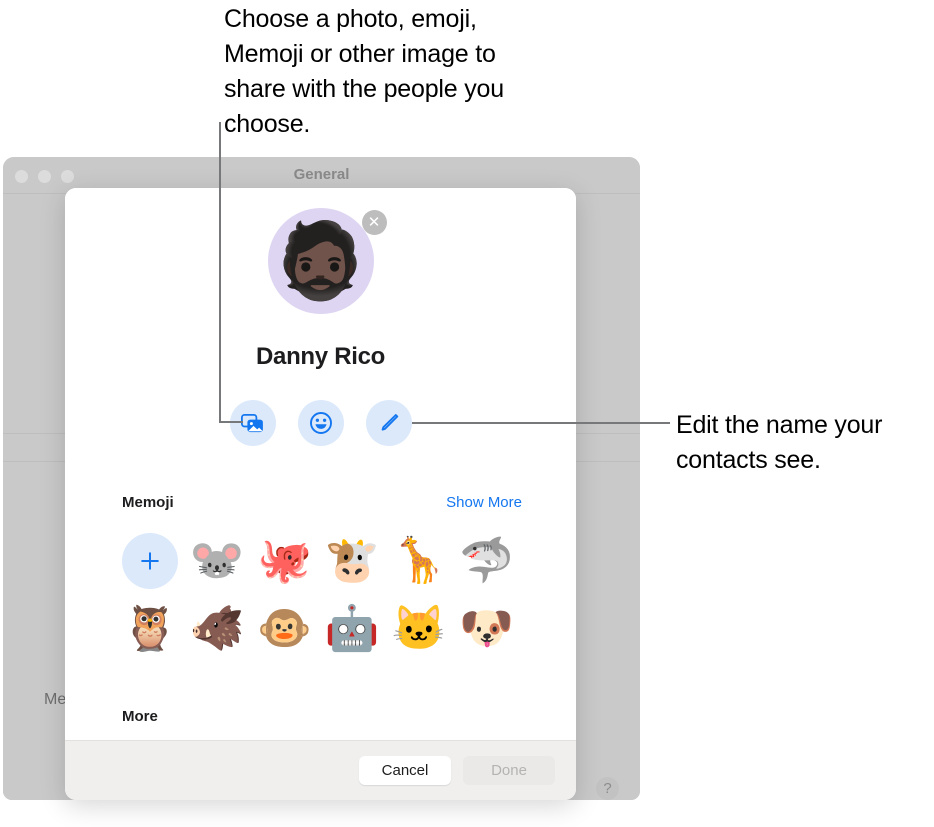  Describe the element at coordinates (148, 502) in the screenshot. I see `memoji-section-title: Memoji` at that location.